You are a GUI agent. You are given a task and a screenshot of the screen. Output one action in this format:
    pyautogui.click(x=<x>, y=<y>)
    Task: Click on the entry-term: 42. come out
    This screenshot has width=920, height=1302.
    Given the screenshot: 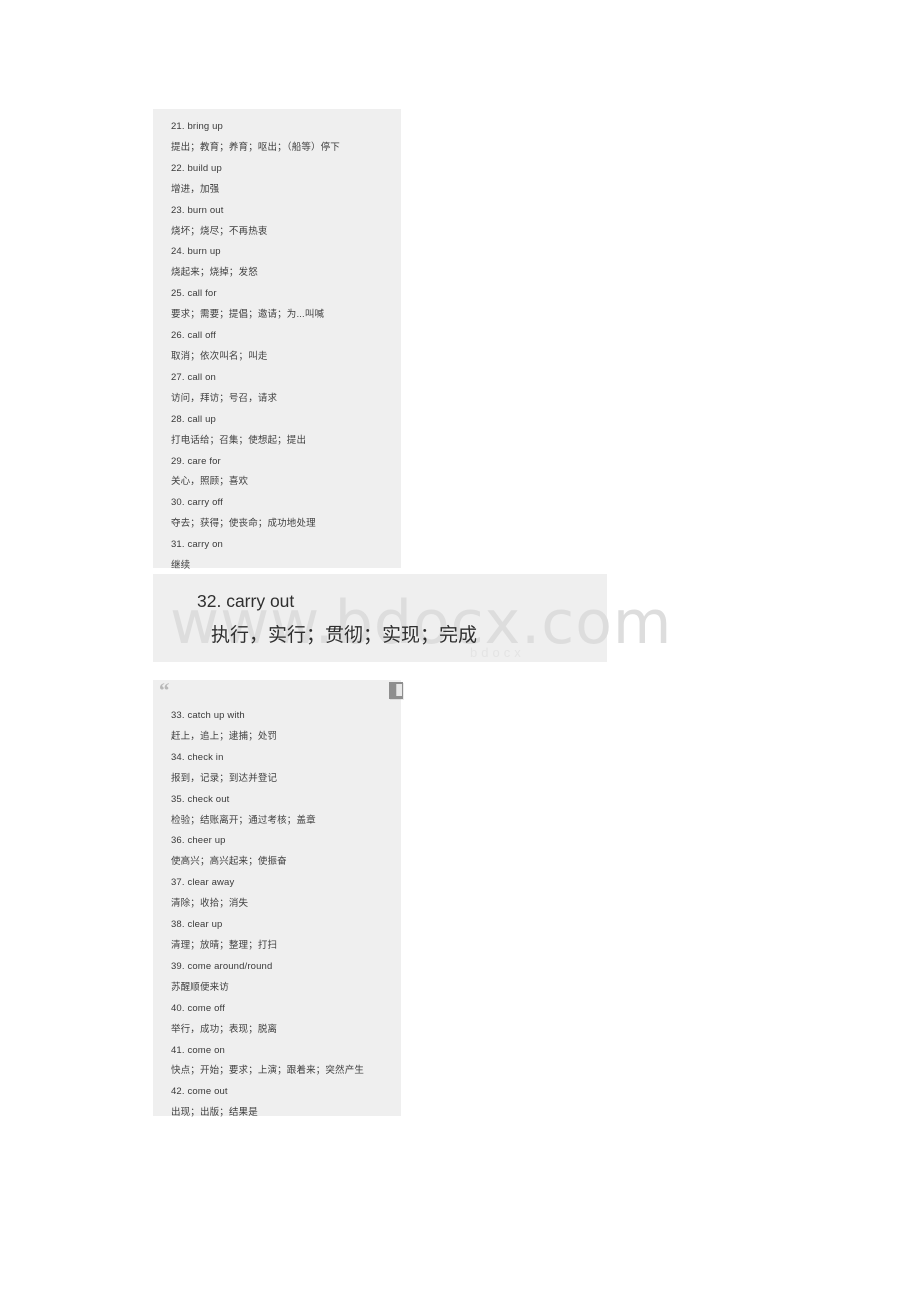 What is the action you would take?
    pyautogui.click(x=199, y=1092)
    